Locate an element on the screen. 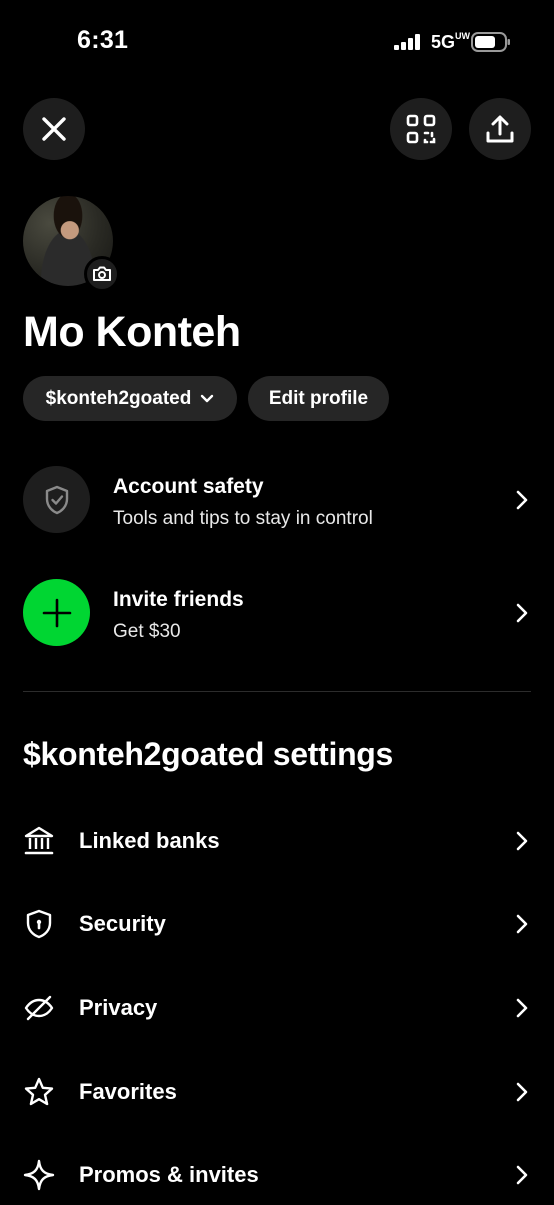 The image size is (554, 1205). settings-item-favorites: Favorites is located at coordinates (277, 1092).